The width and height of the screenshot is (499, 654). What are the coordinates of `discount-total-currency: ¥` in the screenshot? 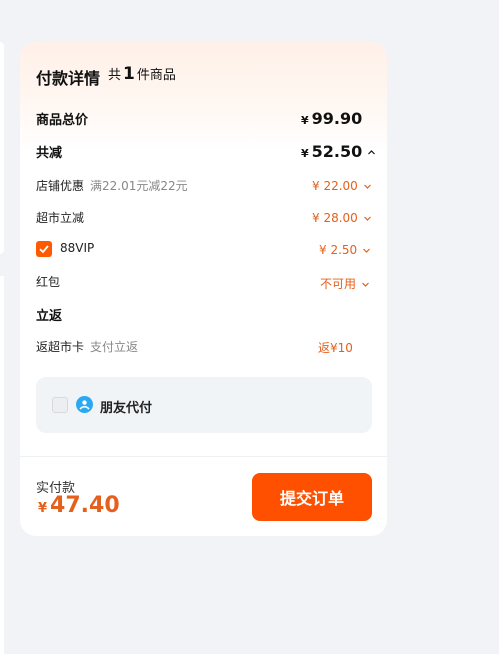 It's located at (305, 153).